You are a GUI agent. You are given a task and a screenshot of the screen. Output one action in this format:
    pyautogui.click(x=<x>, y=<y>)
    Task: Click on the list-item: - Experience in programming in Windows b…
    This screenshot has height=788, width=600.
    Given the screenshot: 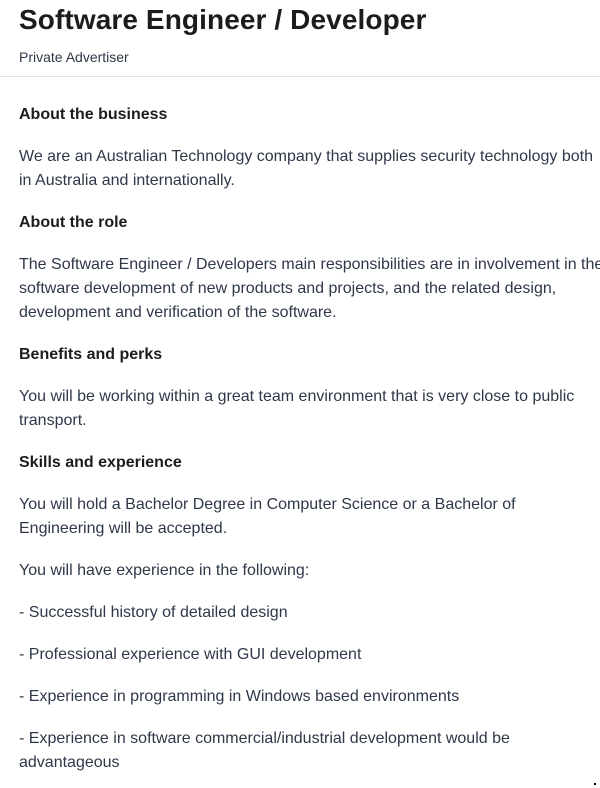 What is the action you would take?
    pyautogui.click(x=239, y=696)
    